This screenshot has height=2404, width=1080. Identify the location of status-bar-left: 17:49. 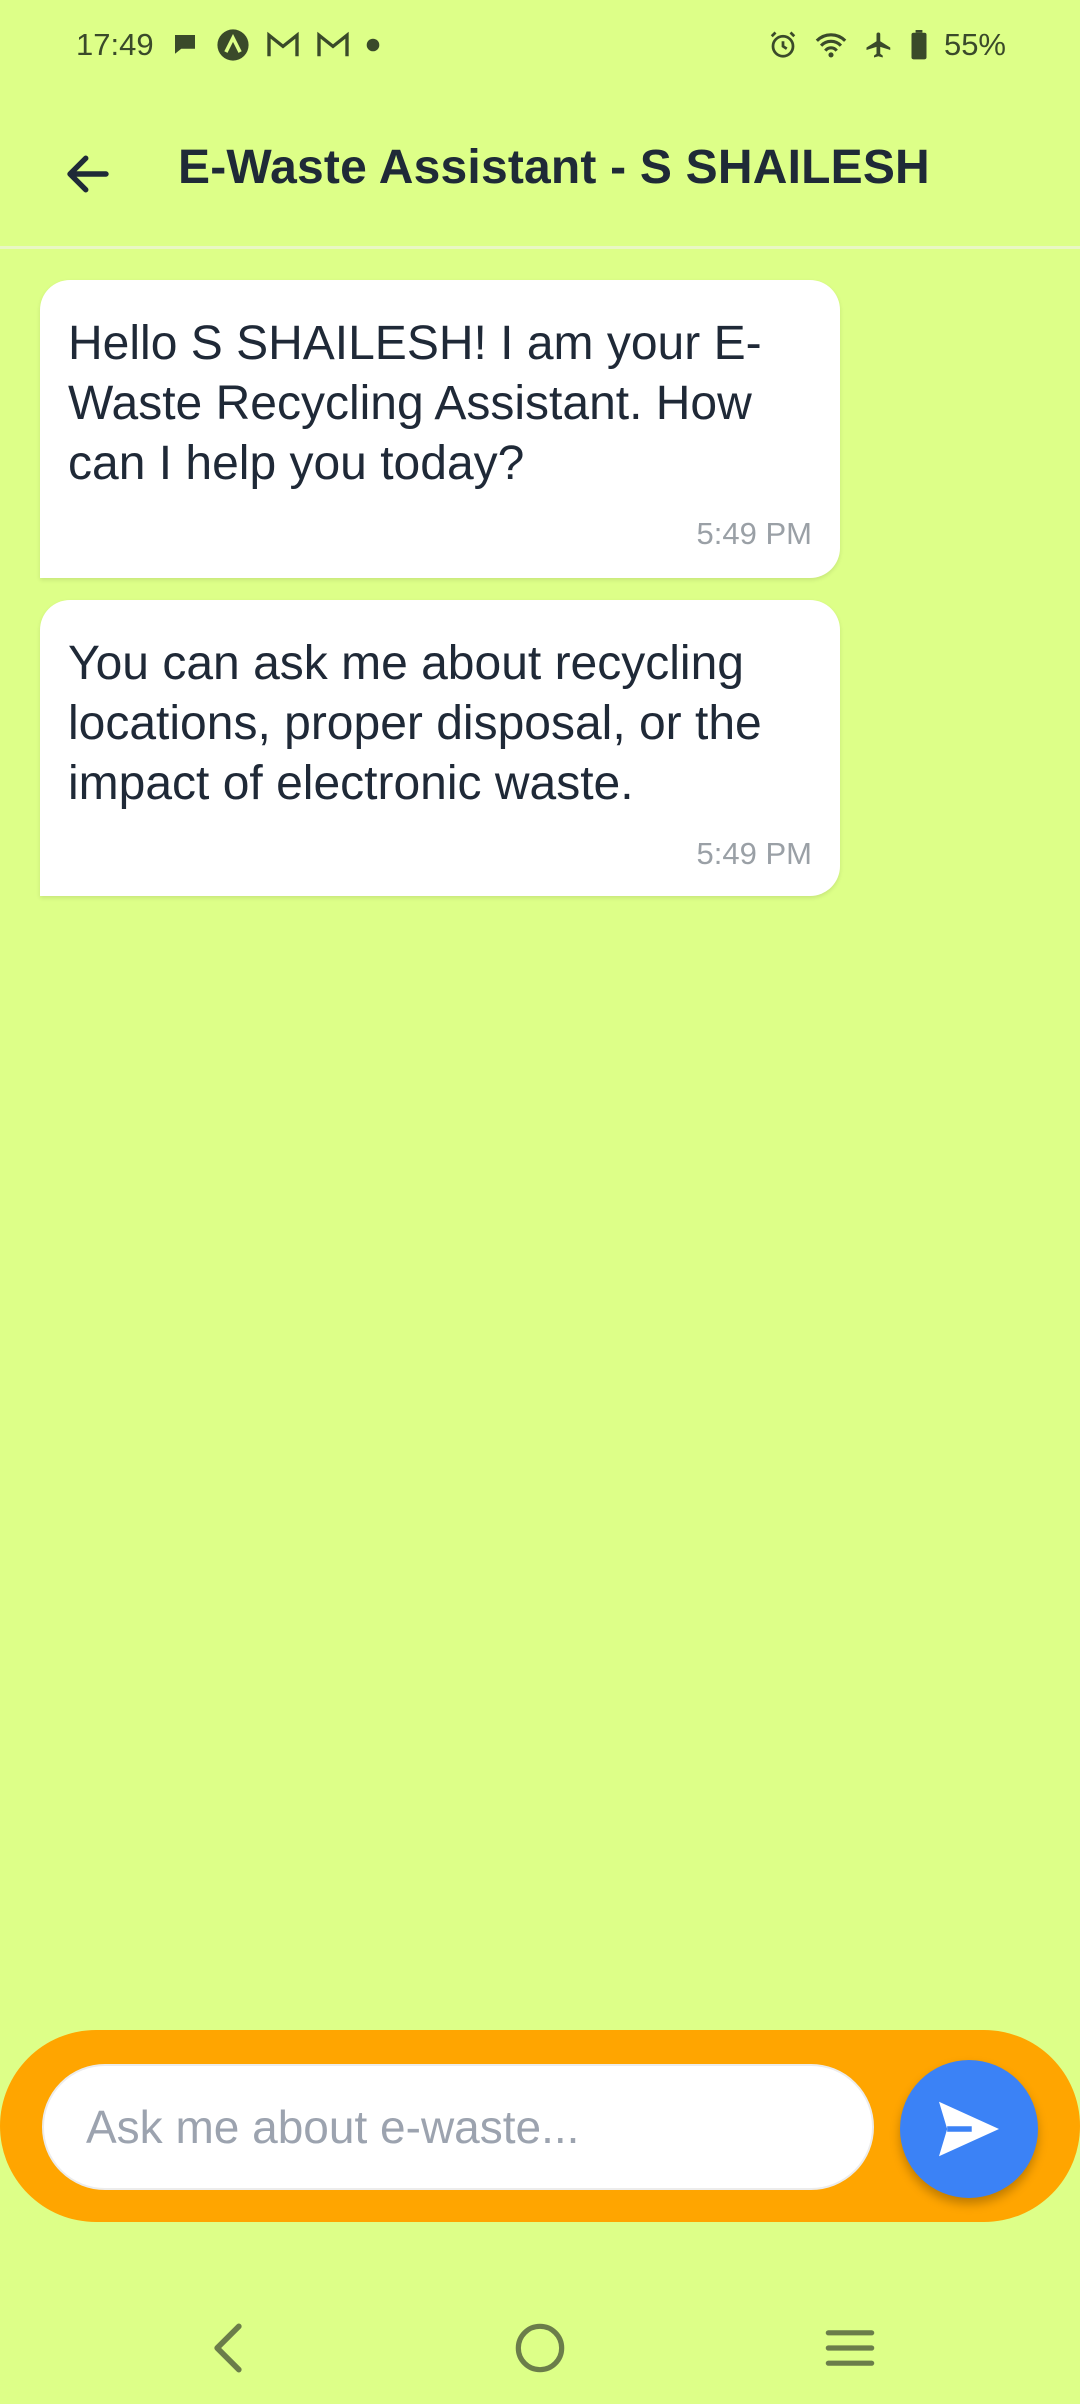
(228, 45).